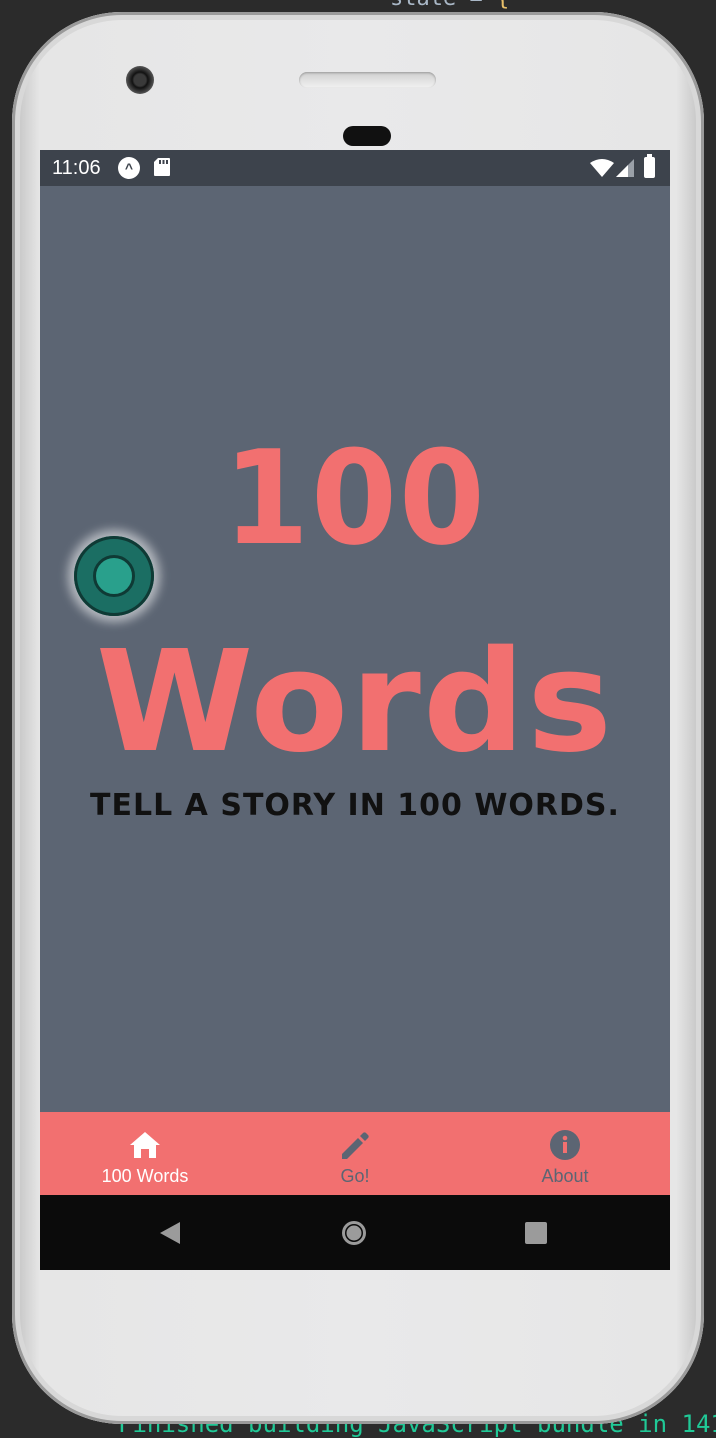  What do you see at coordinates (76, 168) in the screenshot?
I see `status-time: 11:06` at bounding box center [76, 168].